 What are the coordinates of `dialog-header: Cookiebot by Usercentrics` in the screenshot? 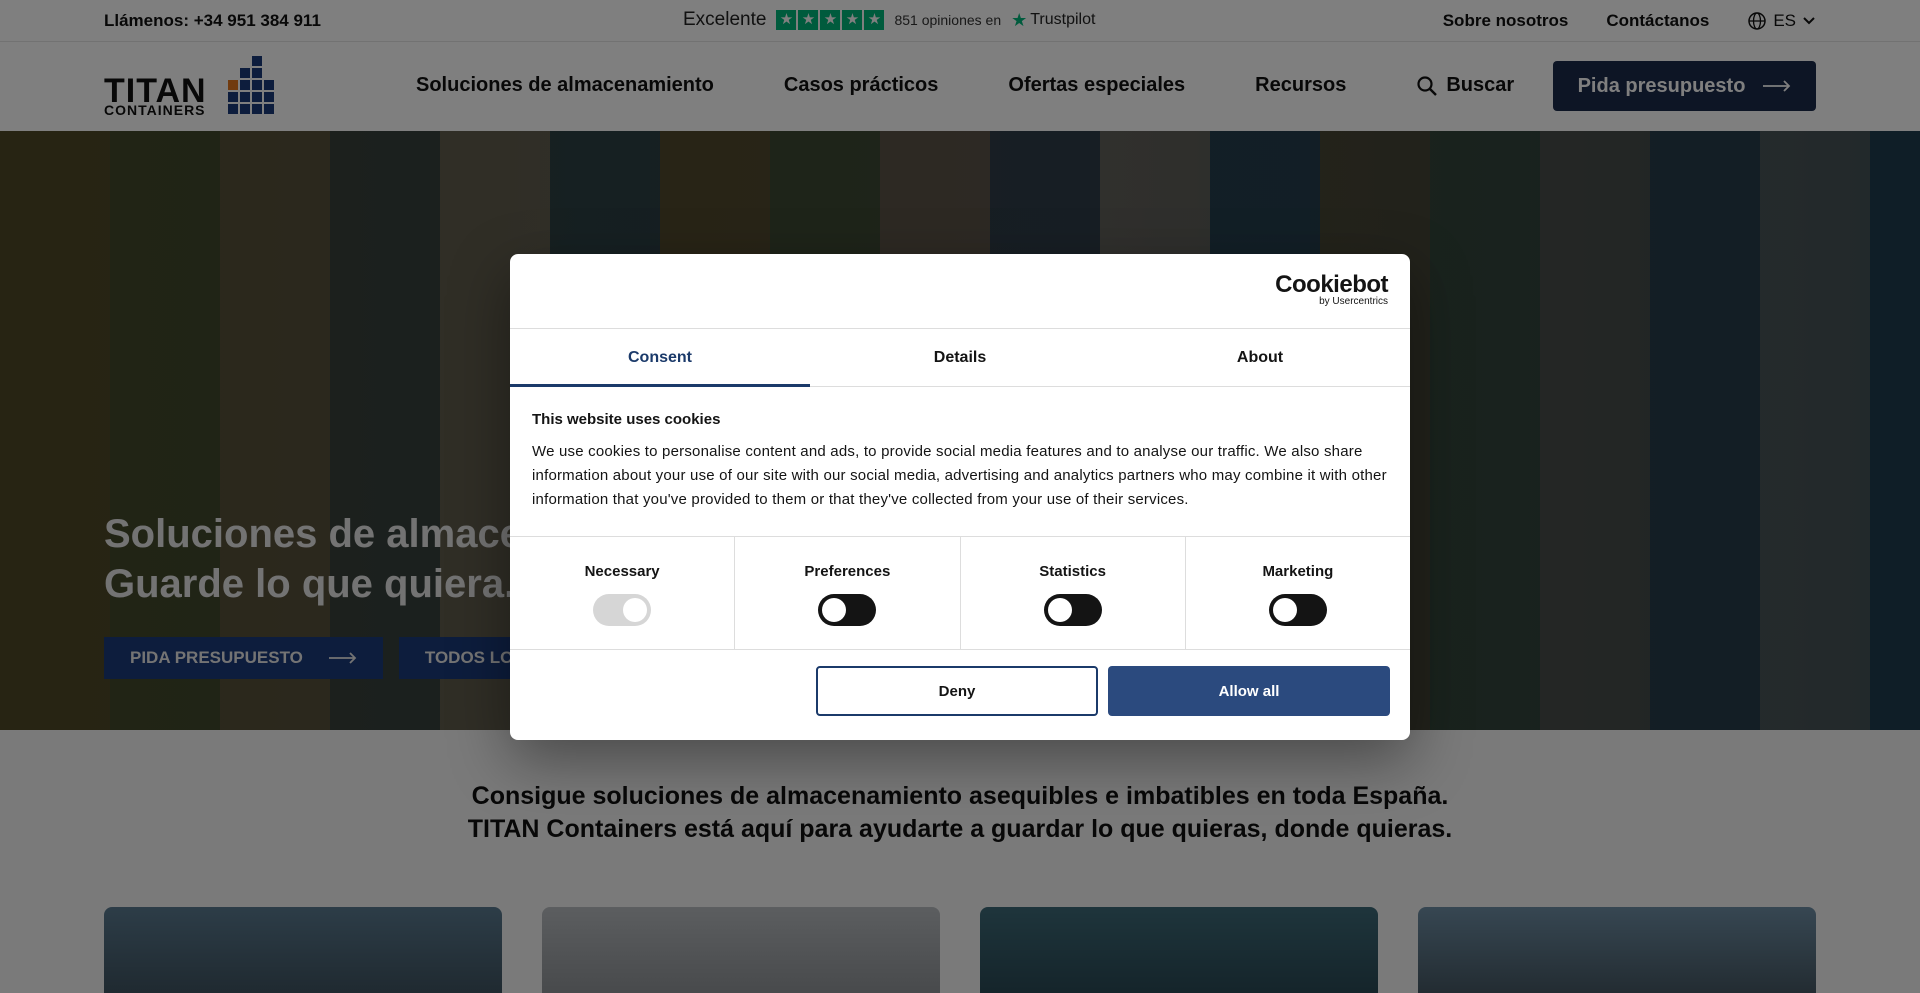 It's located at (960, 291).